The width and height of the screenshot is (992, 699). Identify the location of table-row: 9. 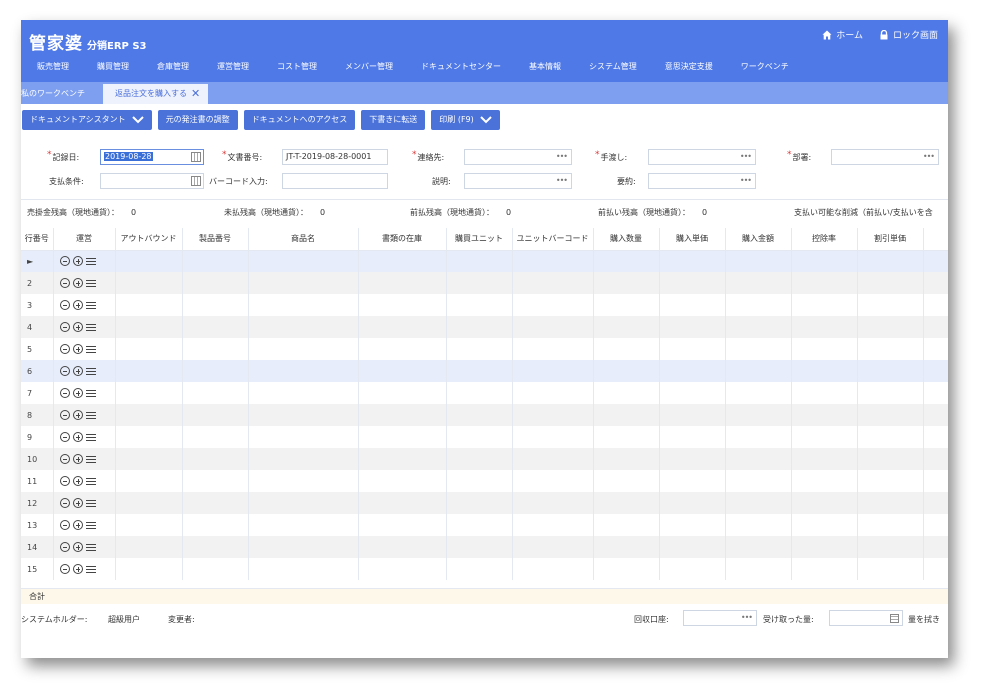
(484, 437).